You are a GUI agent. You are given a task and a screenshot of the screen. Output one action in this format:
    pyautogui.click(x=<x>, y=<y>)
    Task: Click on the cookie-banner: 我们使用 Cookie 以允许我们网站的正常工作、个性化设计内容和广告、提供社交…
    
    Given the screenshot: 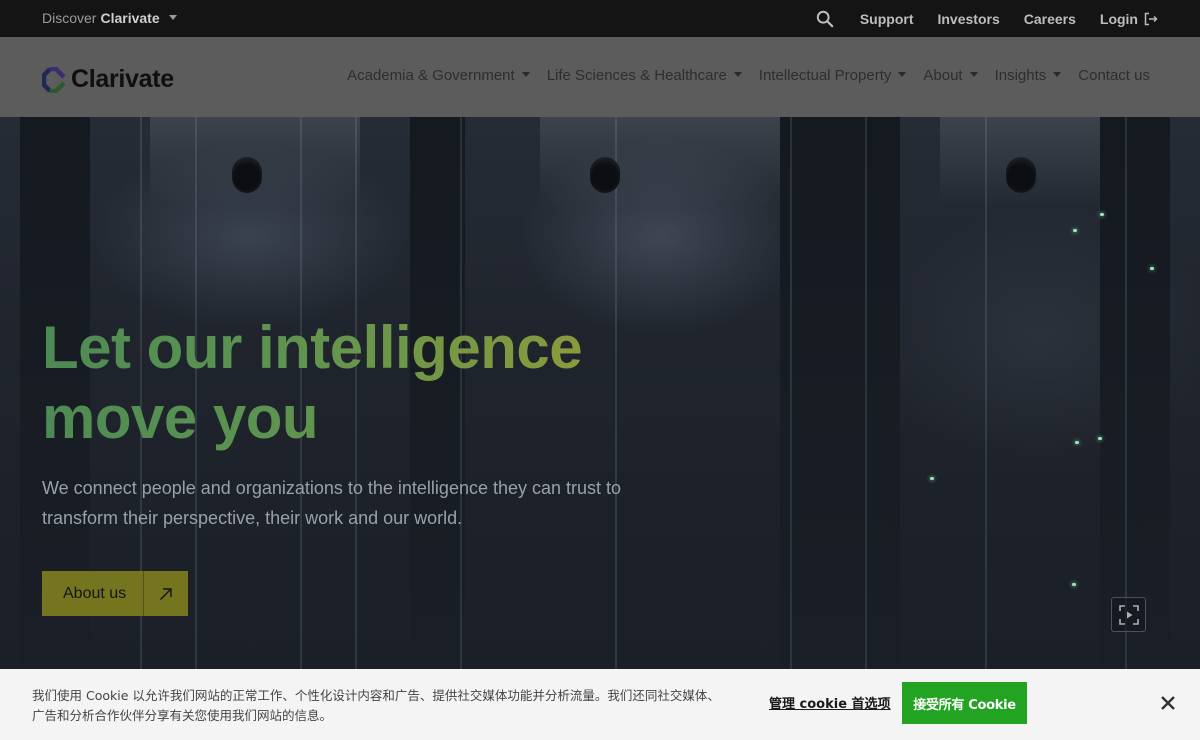 What is the action you would take?
    pyautogui.click(x=600, y=704)
    